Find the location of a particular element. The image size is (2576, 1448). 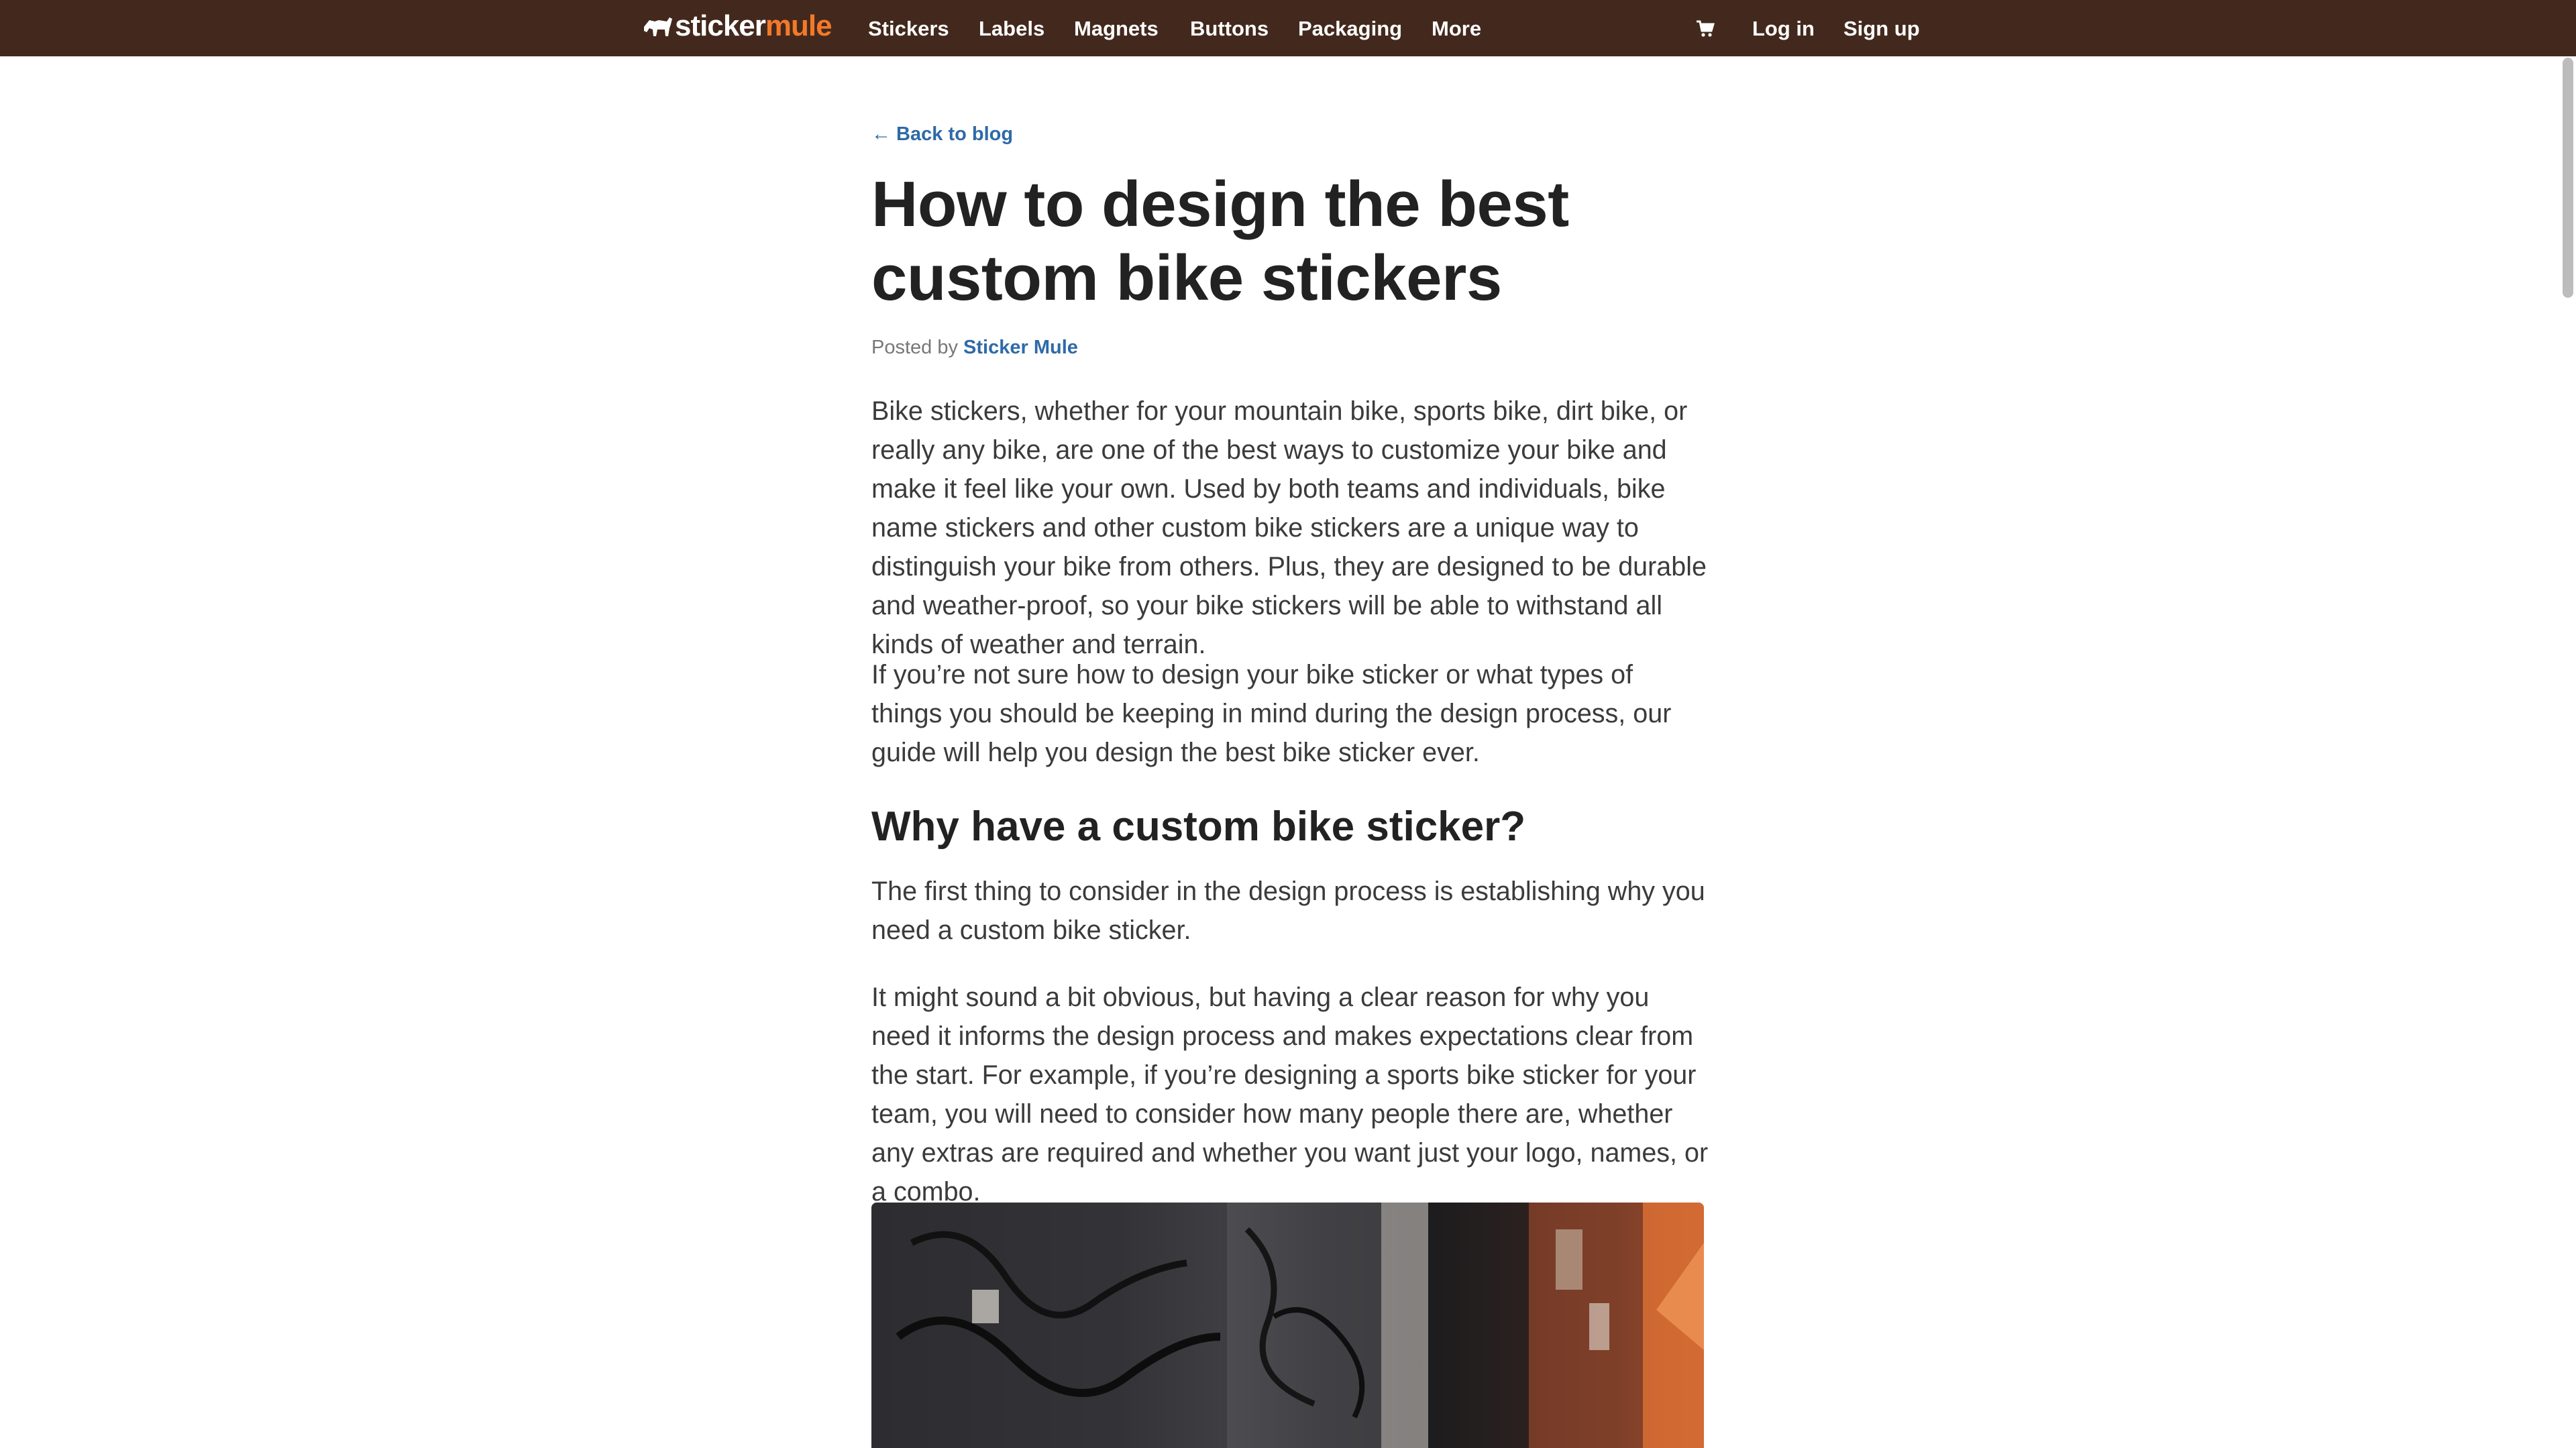

byline: Posted by Sticker Mule is located at coordinates (974, 348).